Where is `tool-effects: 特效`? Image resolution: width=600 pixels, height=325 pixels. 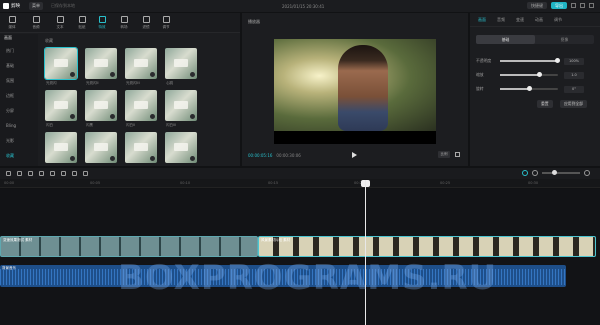
tool-effects: 特效 is located at coordinates (102, 23).